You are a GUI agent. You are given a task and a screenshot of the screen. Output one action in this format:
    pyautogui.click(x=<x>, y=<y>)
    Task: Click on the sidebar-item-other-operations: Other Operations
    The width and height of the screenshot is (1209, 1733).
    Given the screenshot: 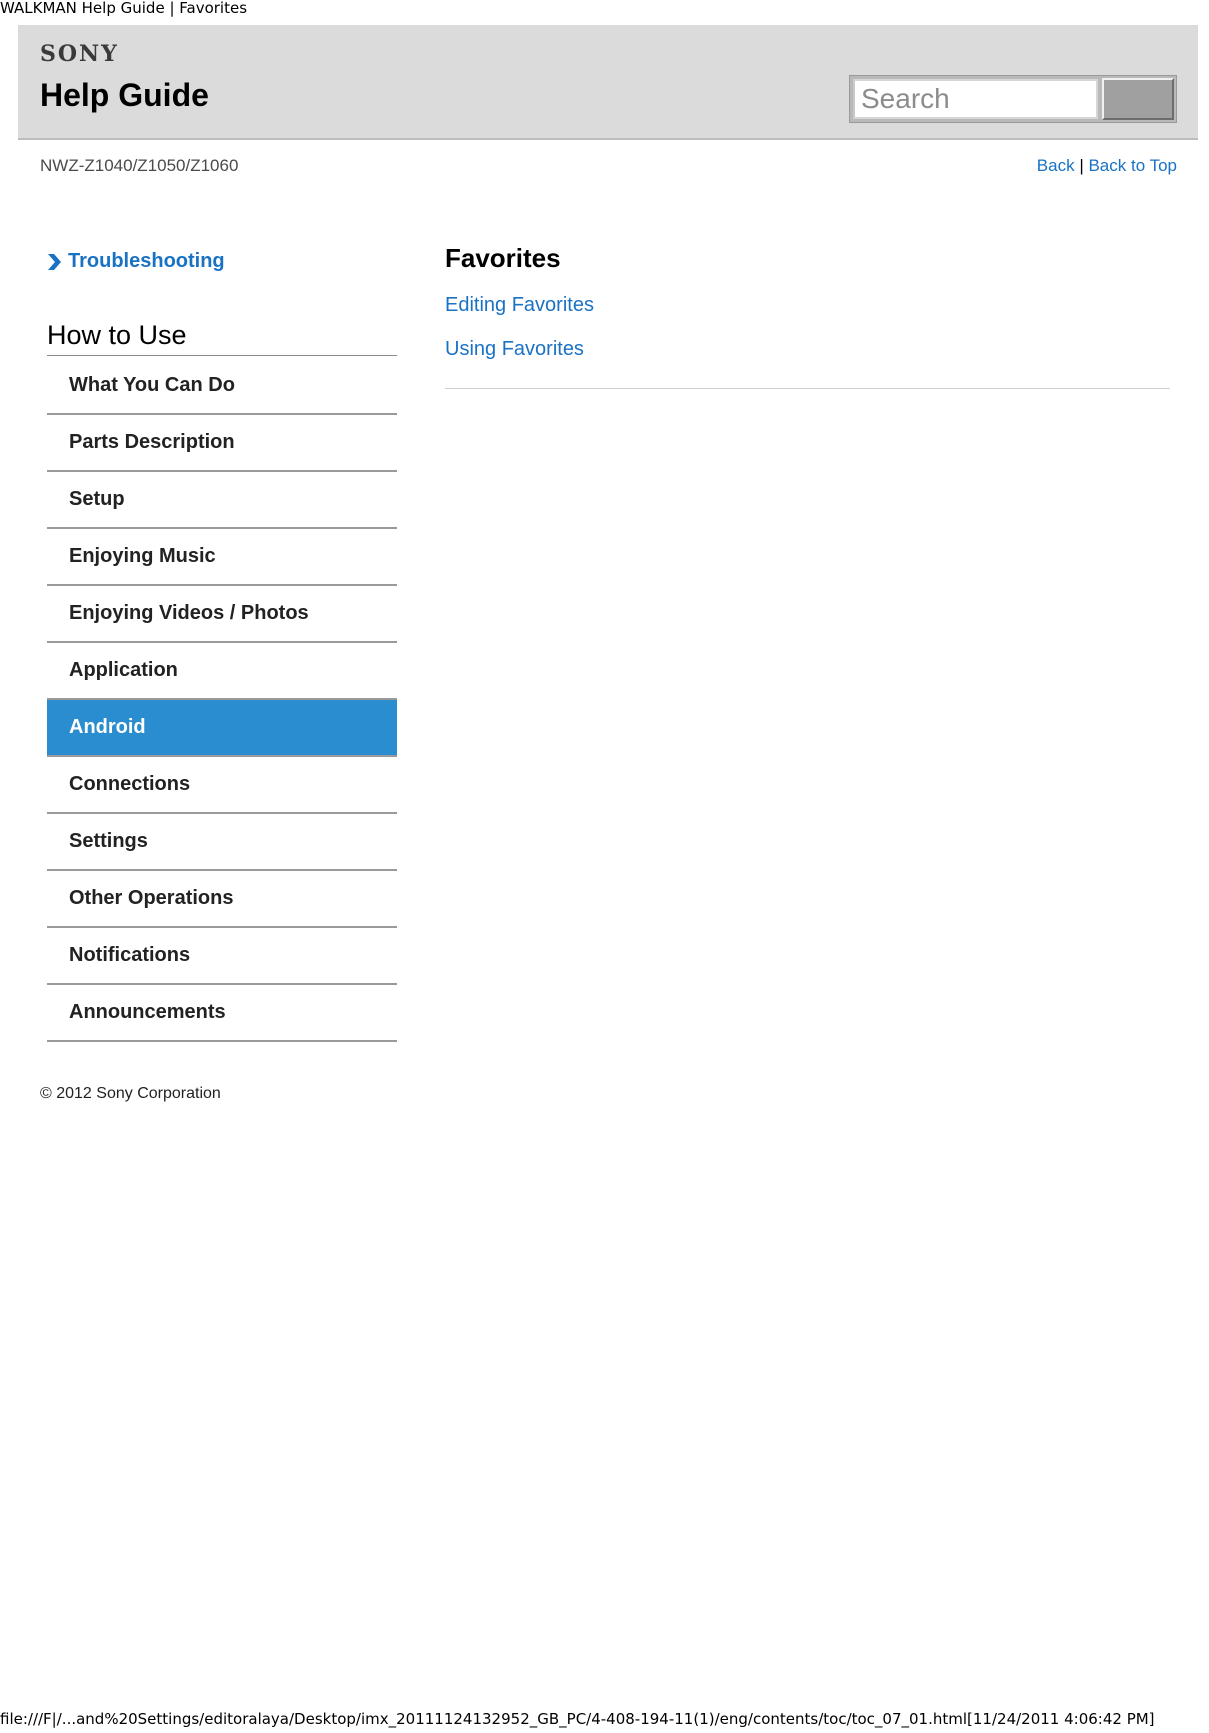 What is the action you would take?
    pyautogui.click(x=222, y=899)
    